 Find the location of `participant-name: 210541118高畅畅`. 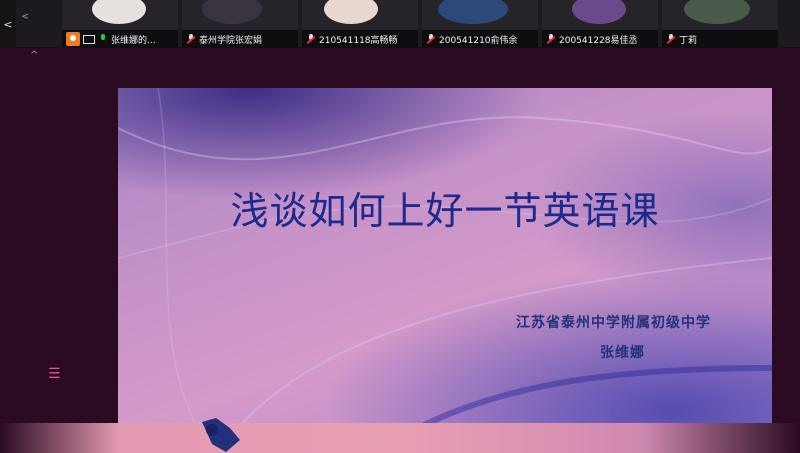

participant-name: 210541118高畅畅 is located at coordinates (358, 40).